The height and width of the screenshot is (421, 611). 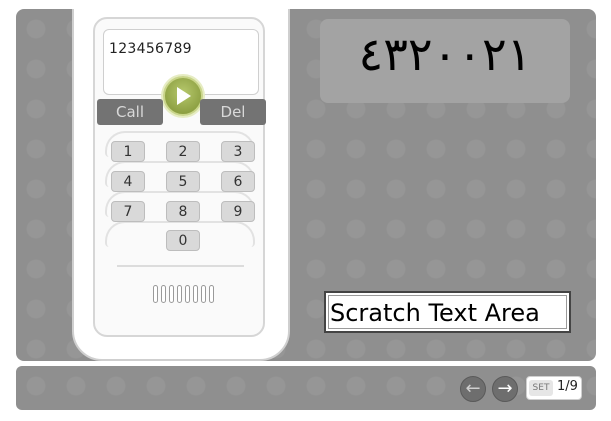 I want to click on key-8: 8, so click(x=183, y=211).